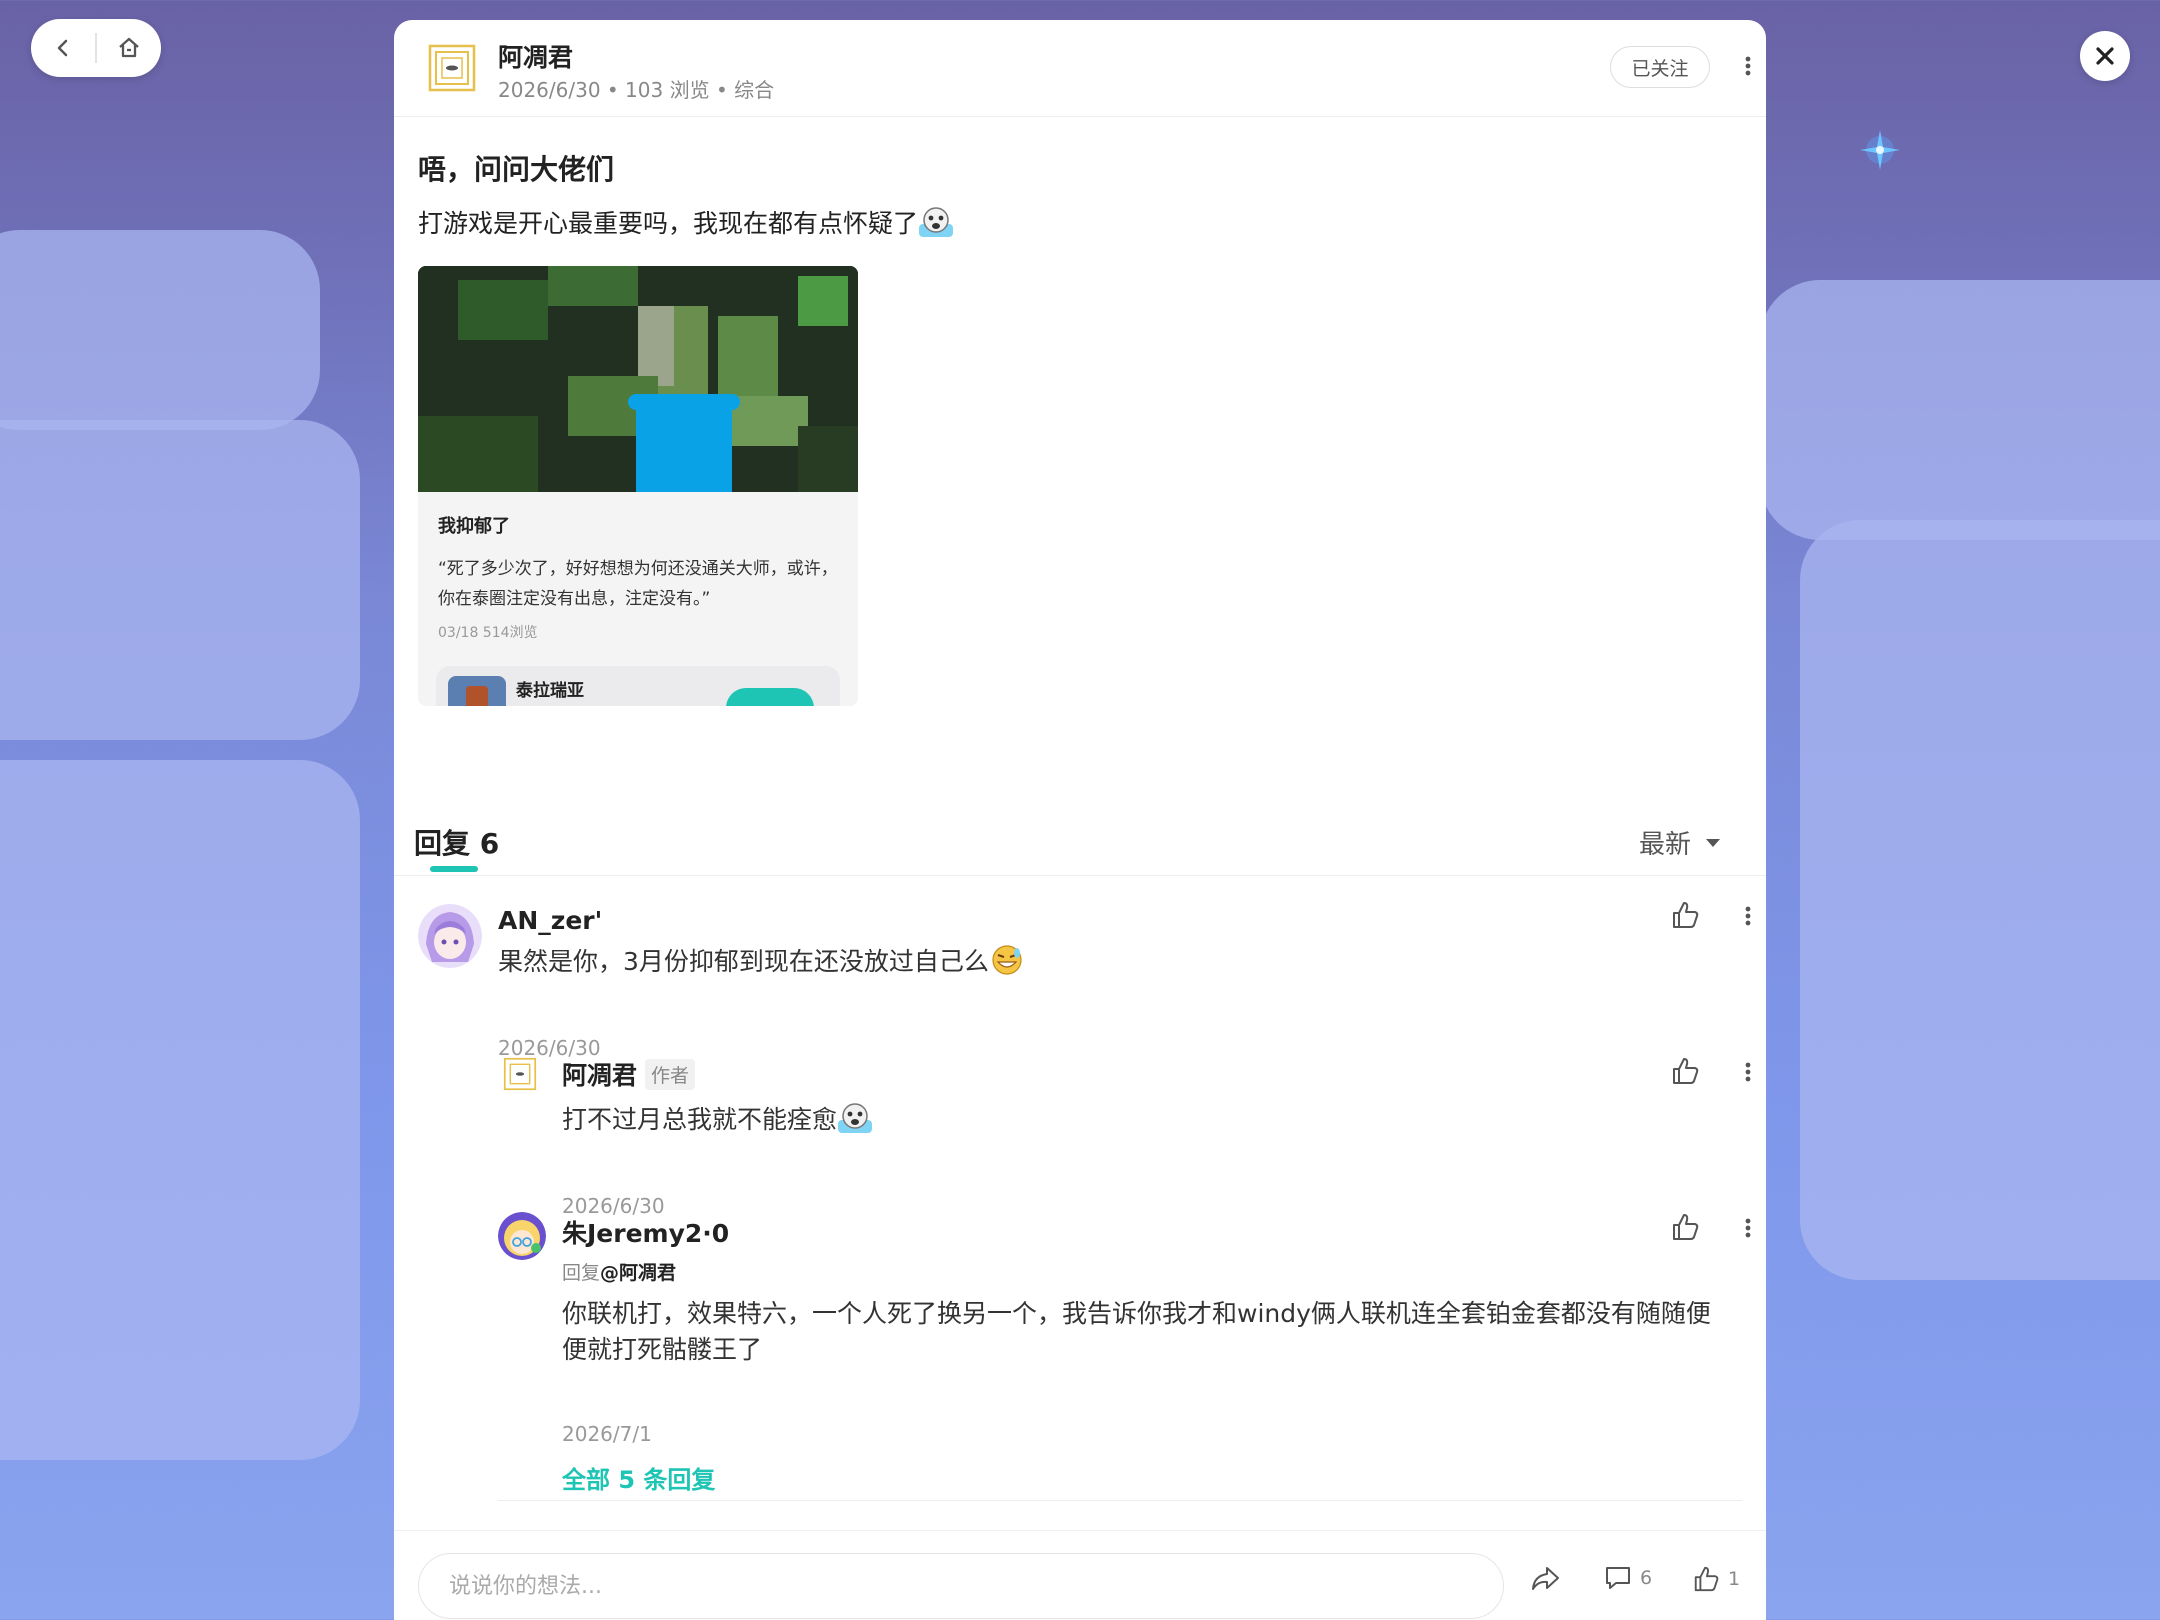  Describe the element at coordinates (1713, 842) in the screenshot. I see `caret-down-icon` at that location.